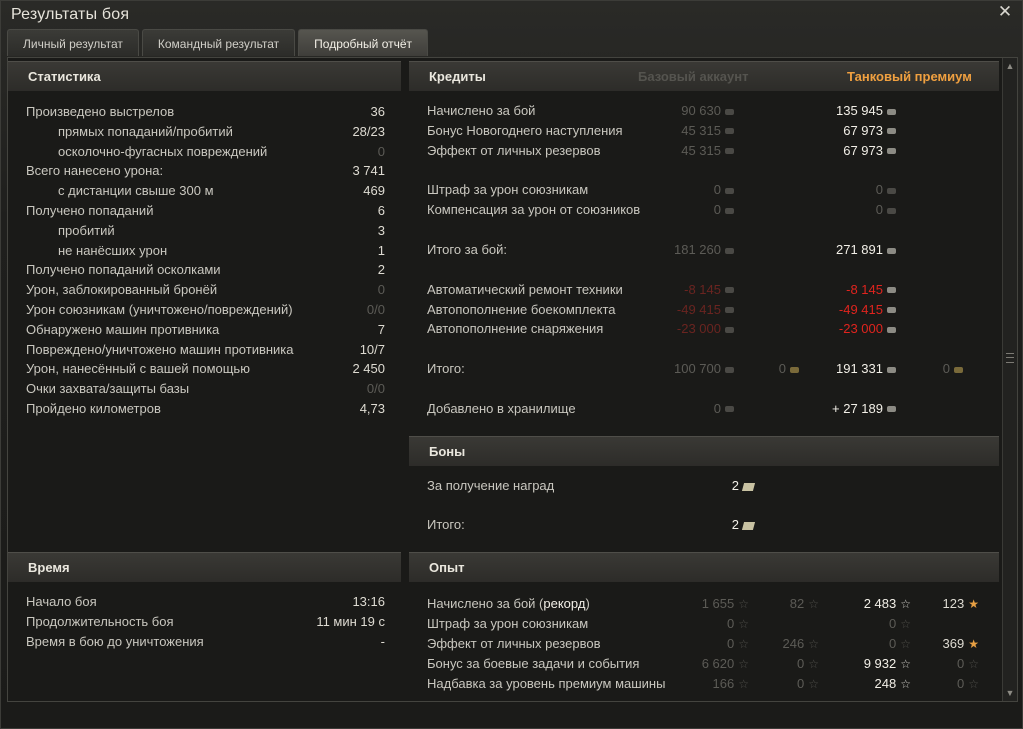 The height and width of the screenshot is (729, 1023). I want to click on xp-label: Начислено за бой (рекорд), so click(508, 604).